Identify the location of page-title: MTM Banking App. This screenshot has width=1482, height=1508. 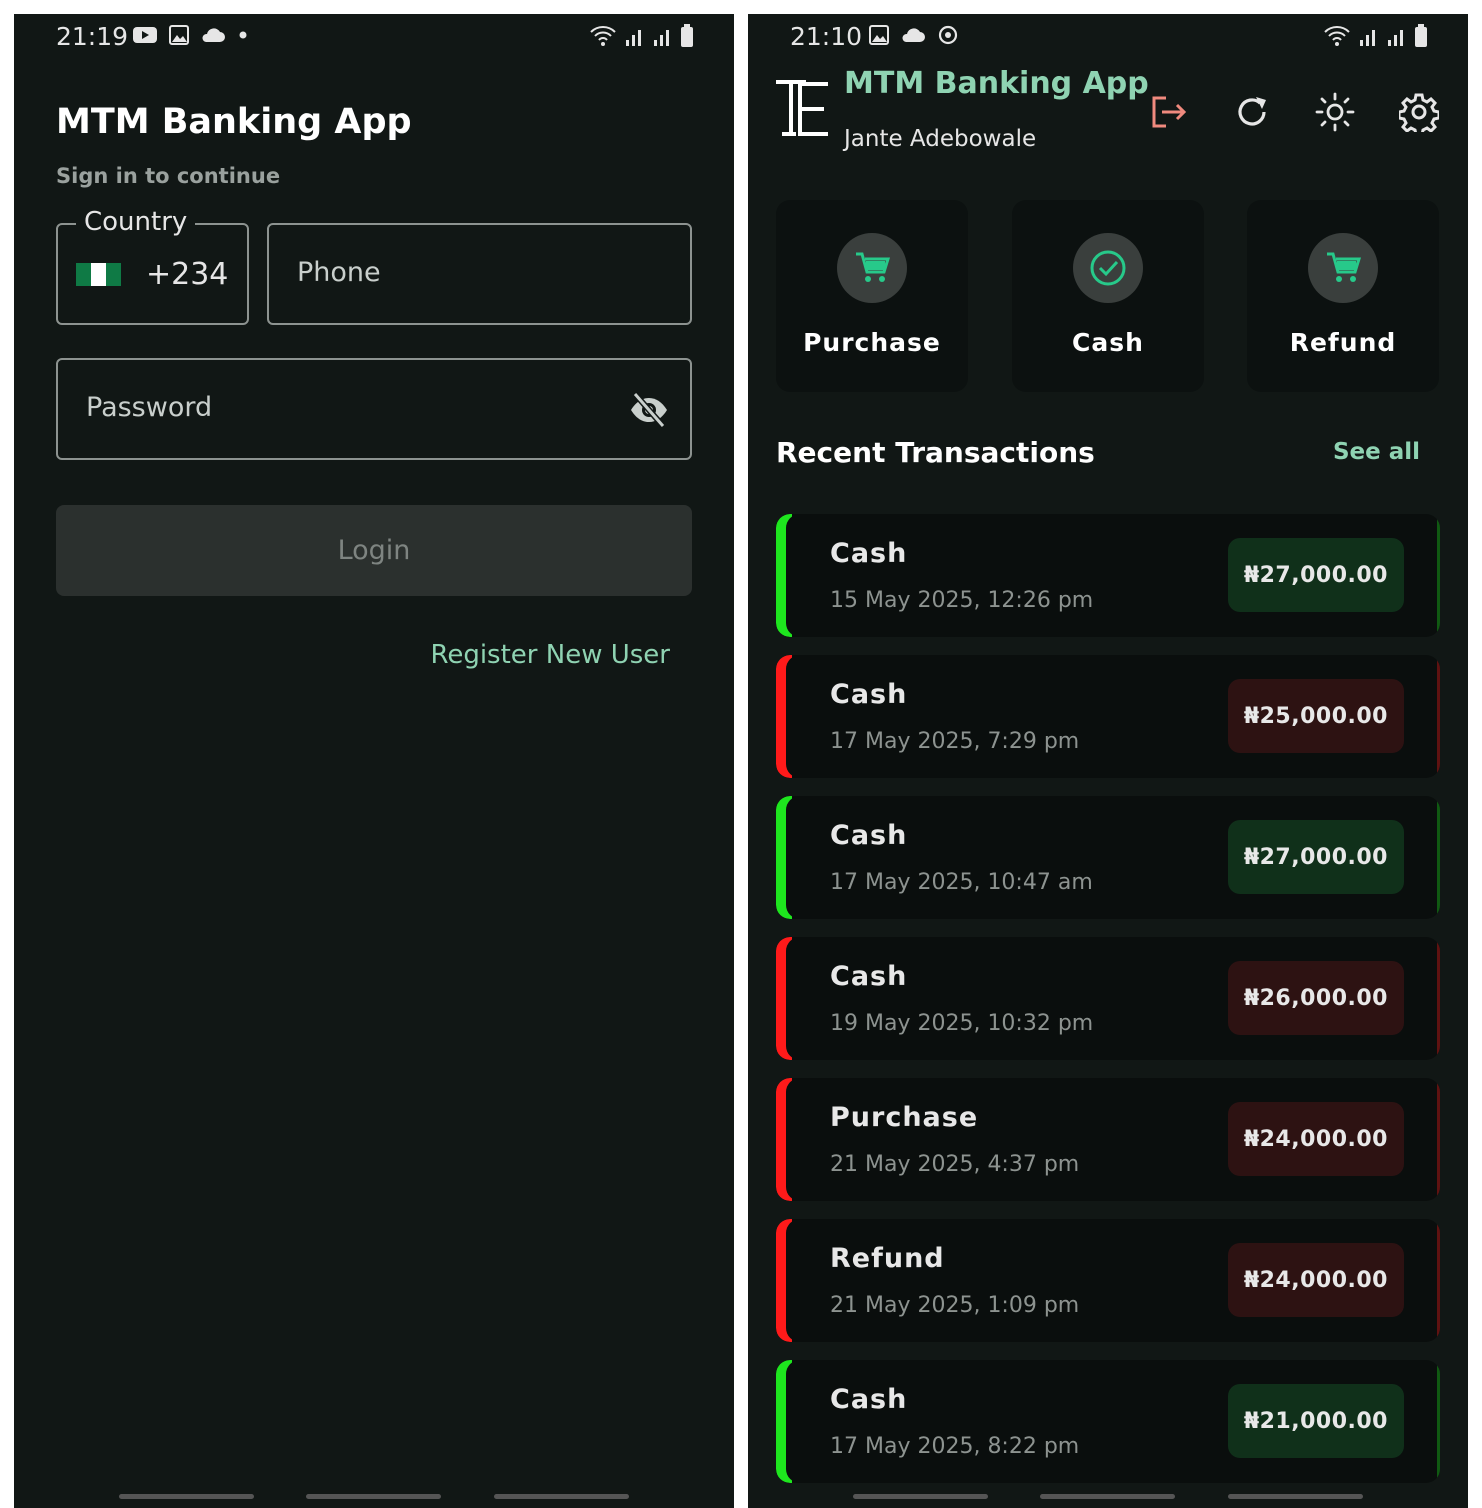
(234, 122).